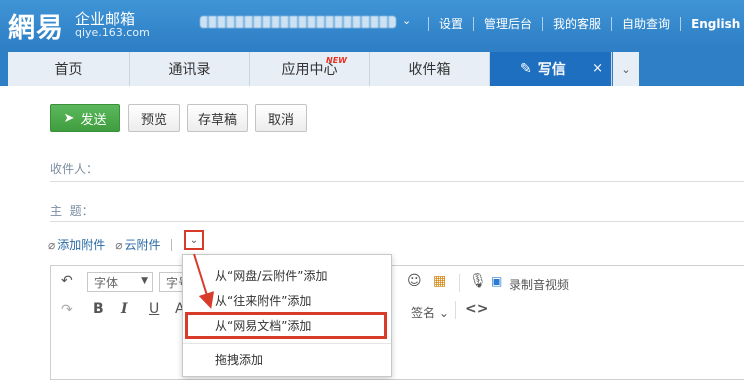 This screenshot has width=744, height=380. I want to click on preview-button: 预览, so click(154, 118).